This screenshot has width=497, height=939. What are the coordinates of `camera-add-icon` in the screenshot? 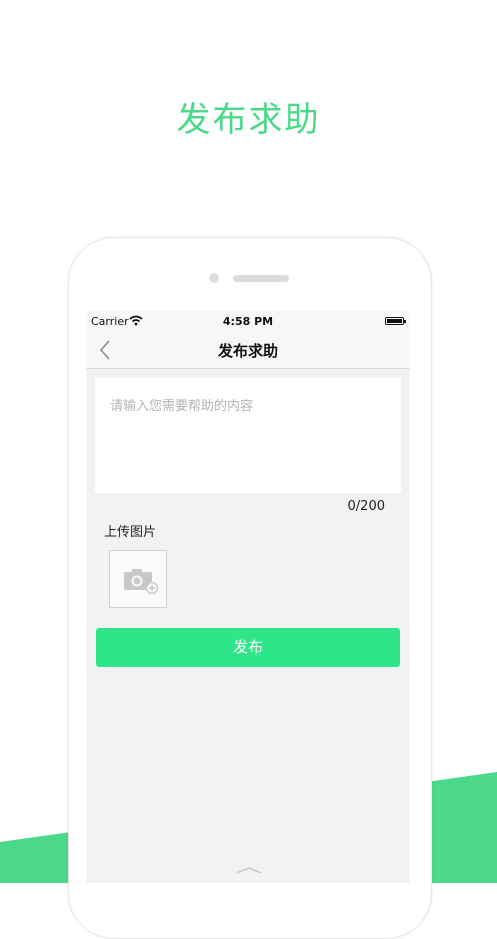 It's located at (141, 581).